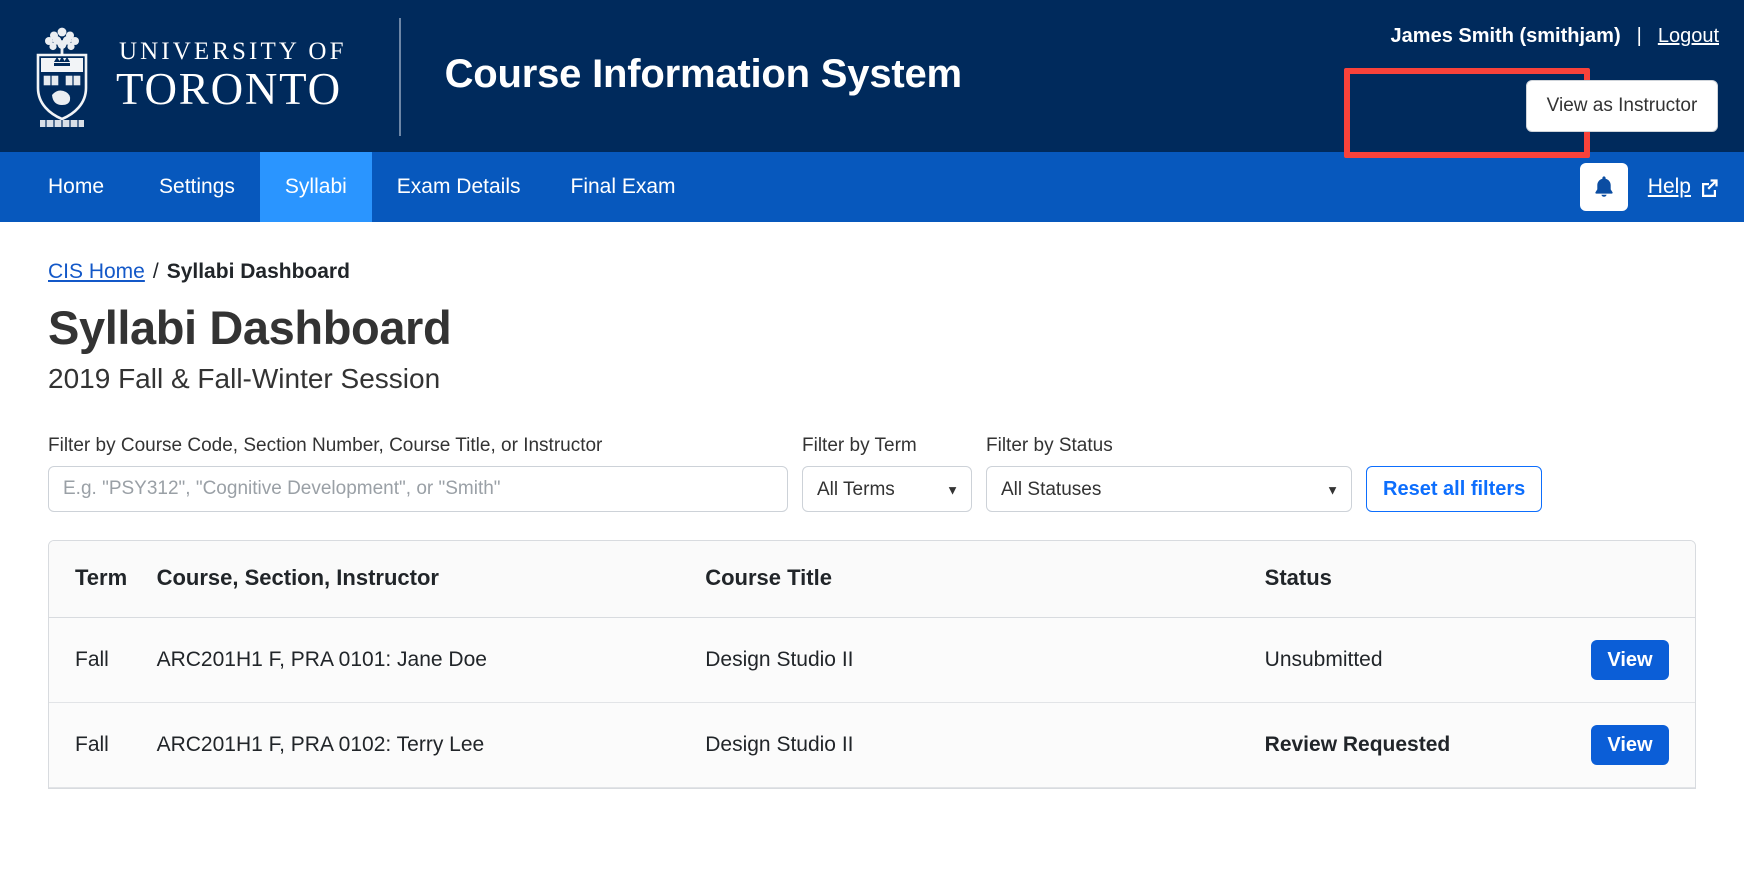  I want to click on status-select-wrap: All Statuses ▼, so click(1169, 489).